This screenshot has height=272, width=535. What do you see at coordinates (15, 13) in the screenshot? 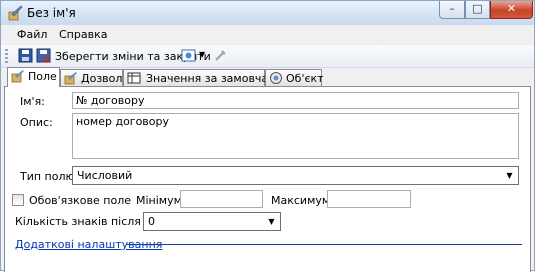
I see `app-icon` at bounding box center [15, 13].